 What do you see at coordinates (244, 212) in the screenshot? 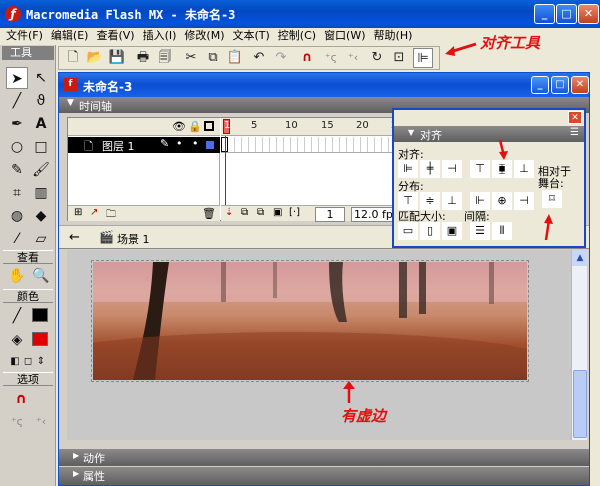
I see `onion-skin-icon: ⧉` at bounding box center [244, 212].